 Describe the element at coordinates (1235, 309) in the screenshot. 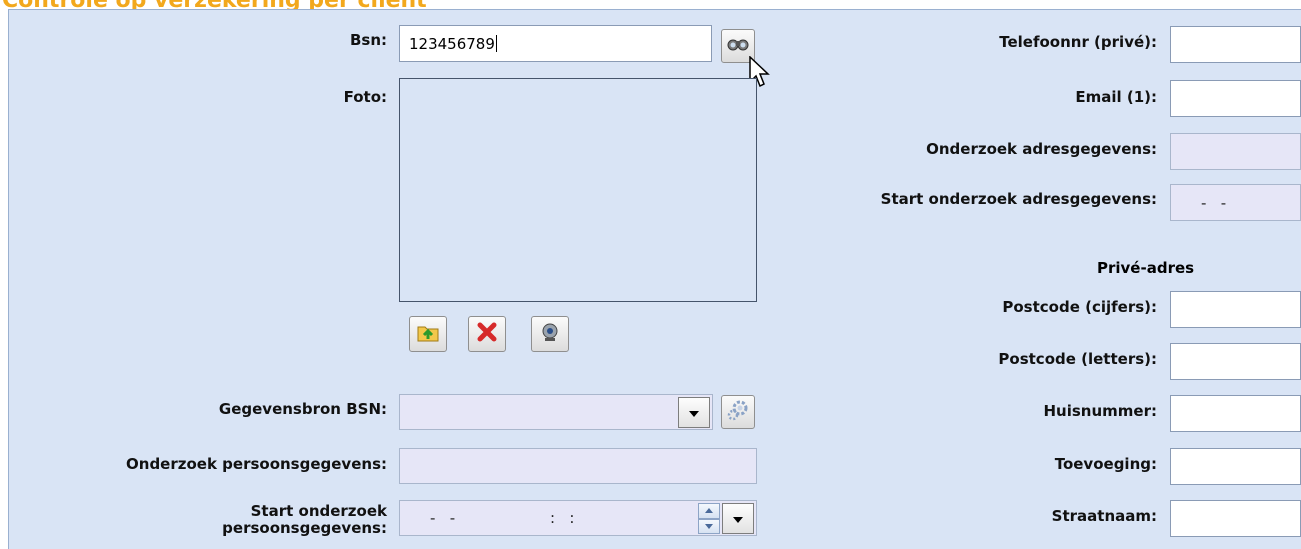

I see `postcode-cijfers-input` at that location.